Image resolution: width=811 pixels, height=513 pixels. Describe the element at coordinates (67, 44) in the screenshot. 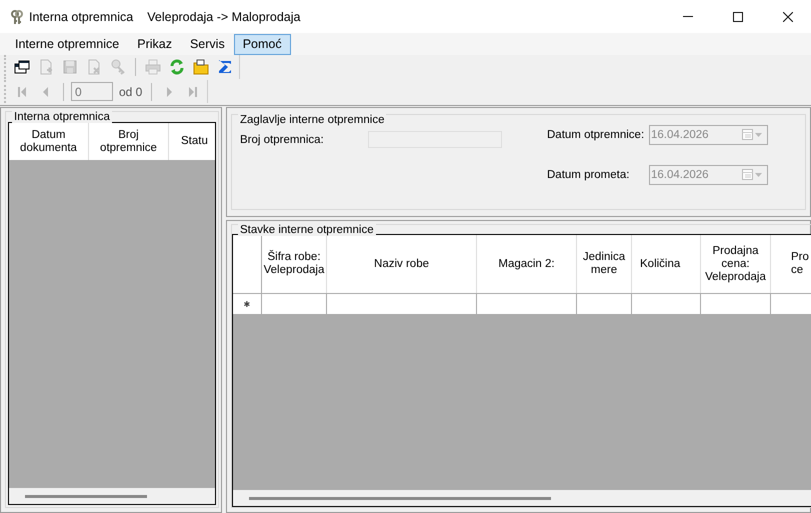

I see `menu-item: Interne otpremnice` at that location.